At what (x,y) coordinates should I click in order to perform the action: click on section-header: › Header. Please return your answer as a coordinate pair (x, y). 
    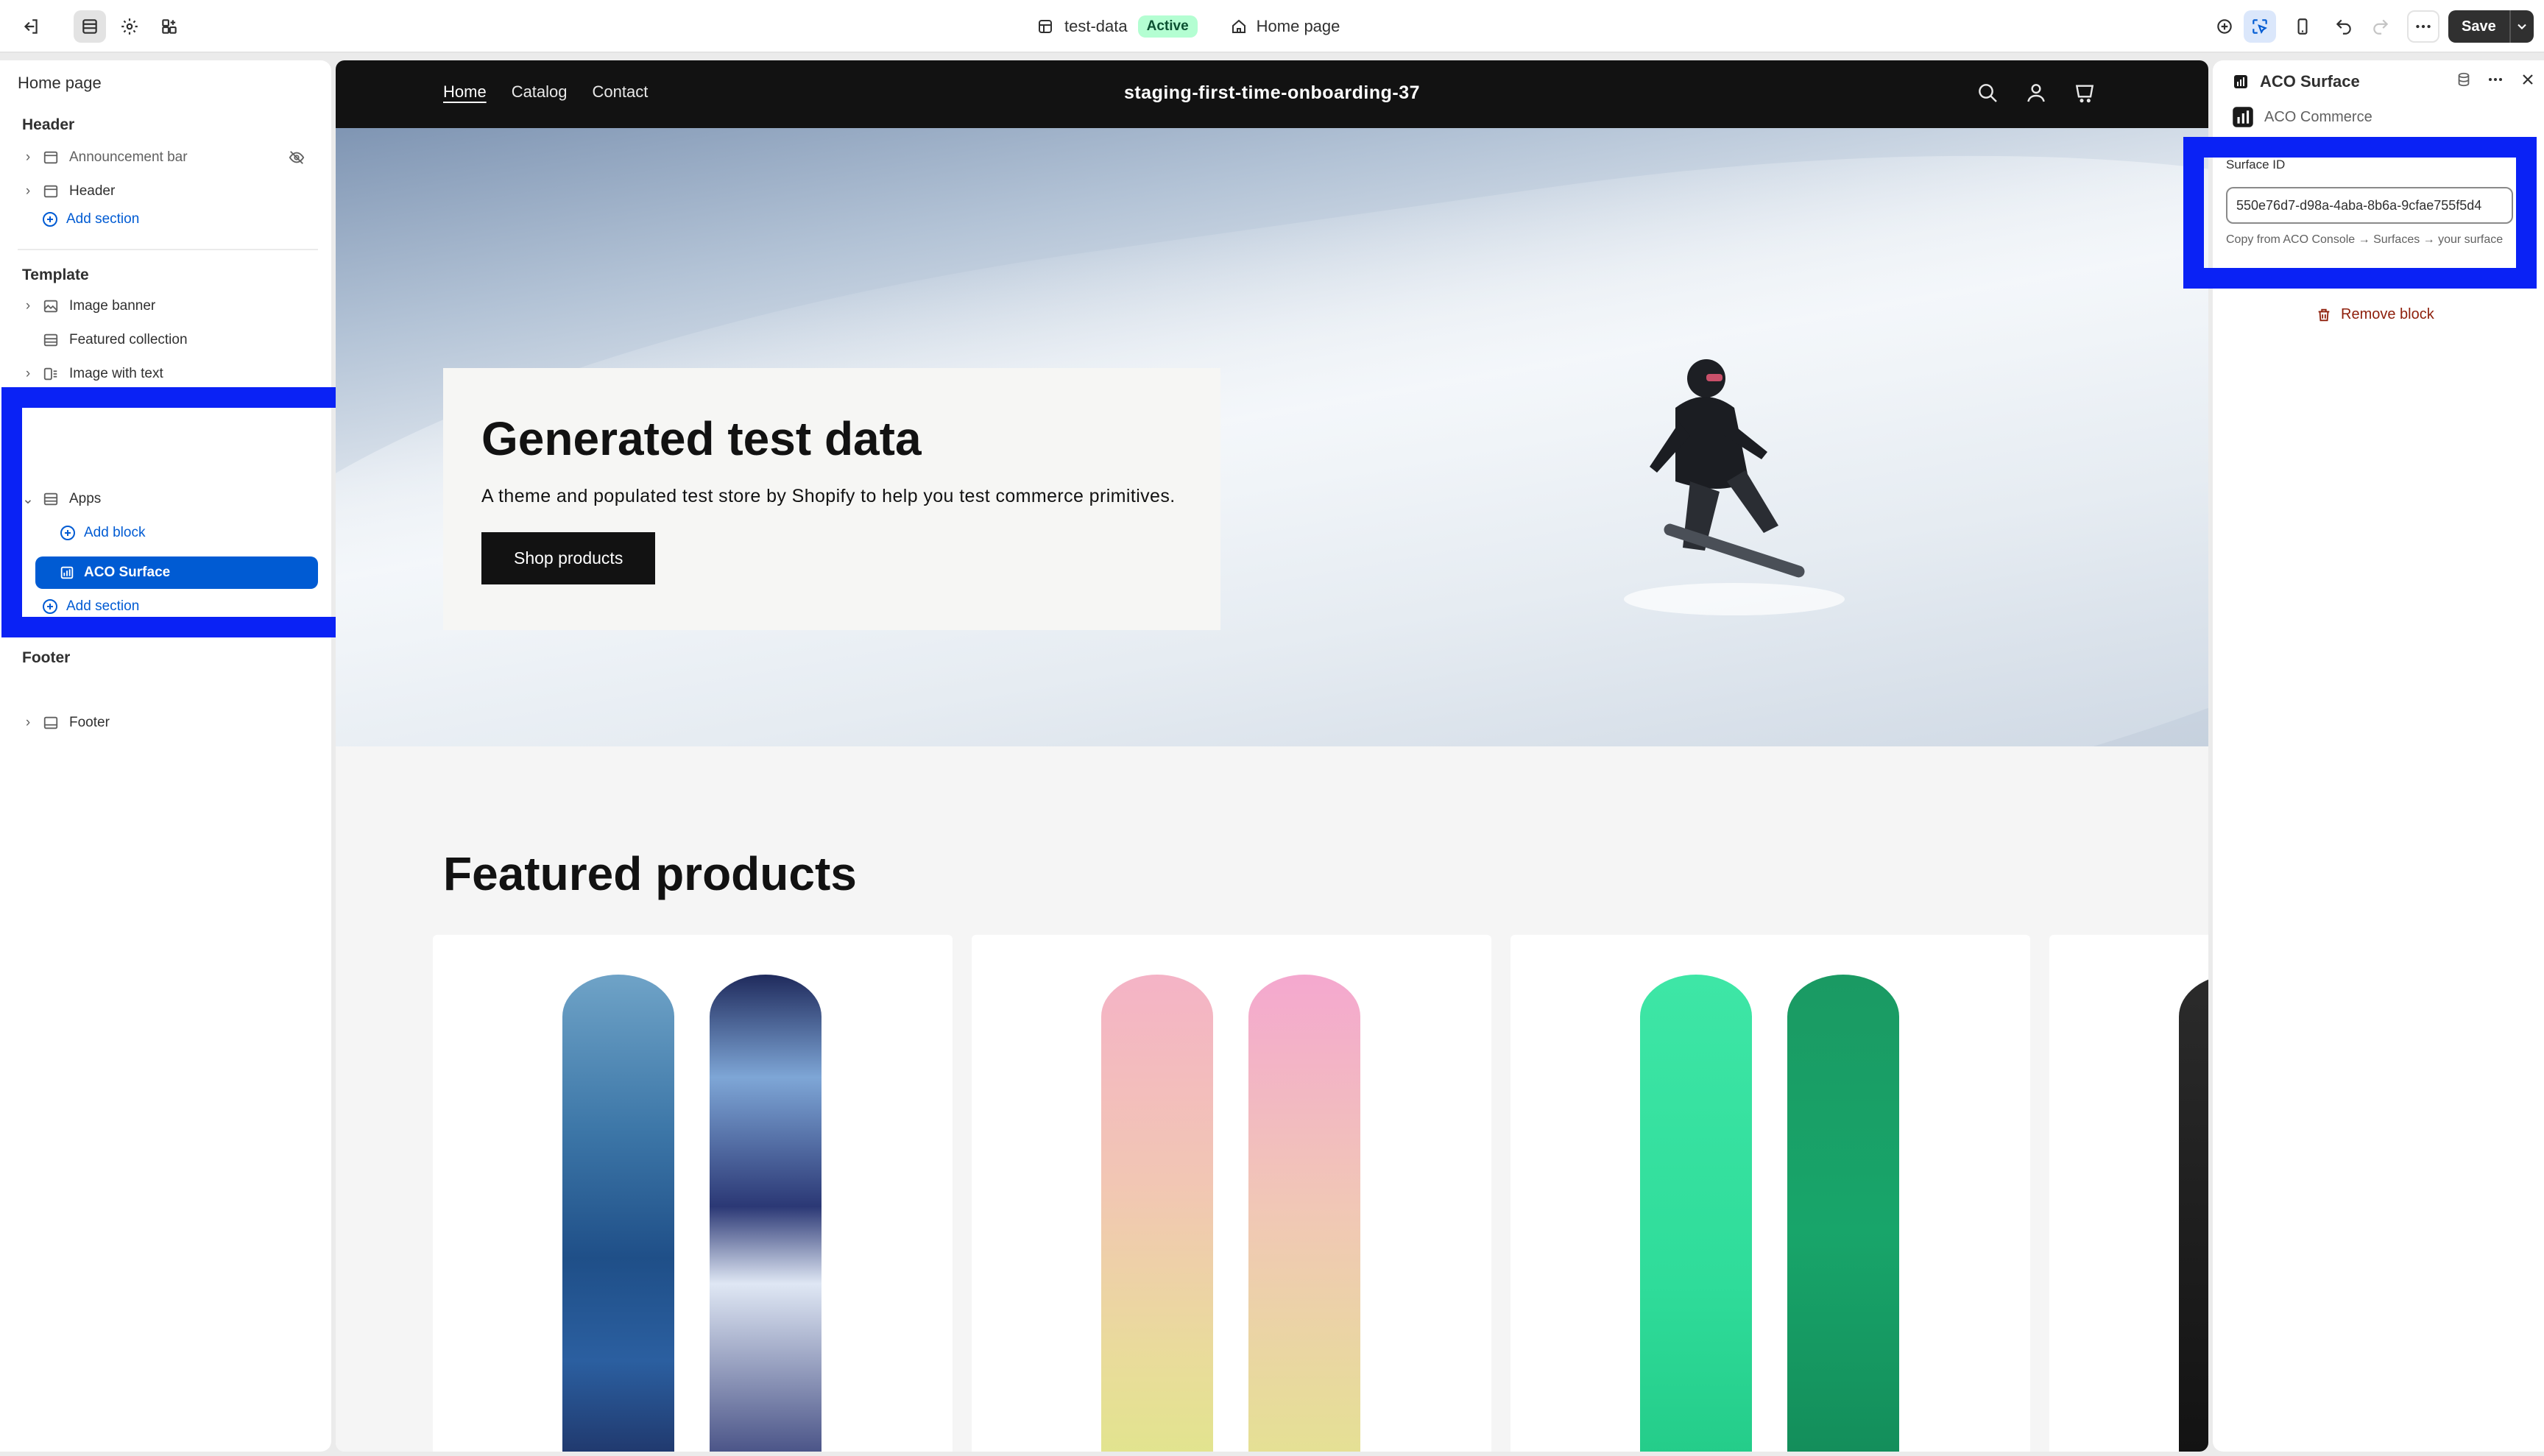
    Looking at the image, I should click on (168, 191).